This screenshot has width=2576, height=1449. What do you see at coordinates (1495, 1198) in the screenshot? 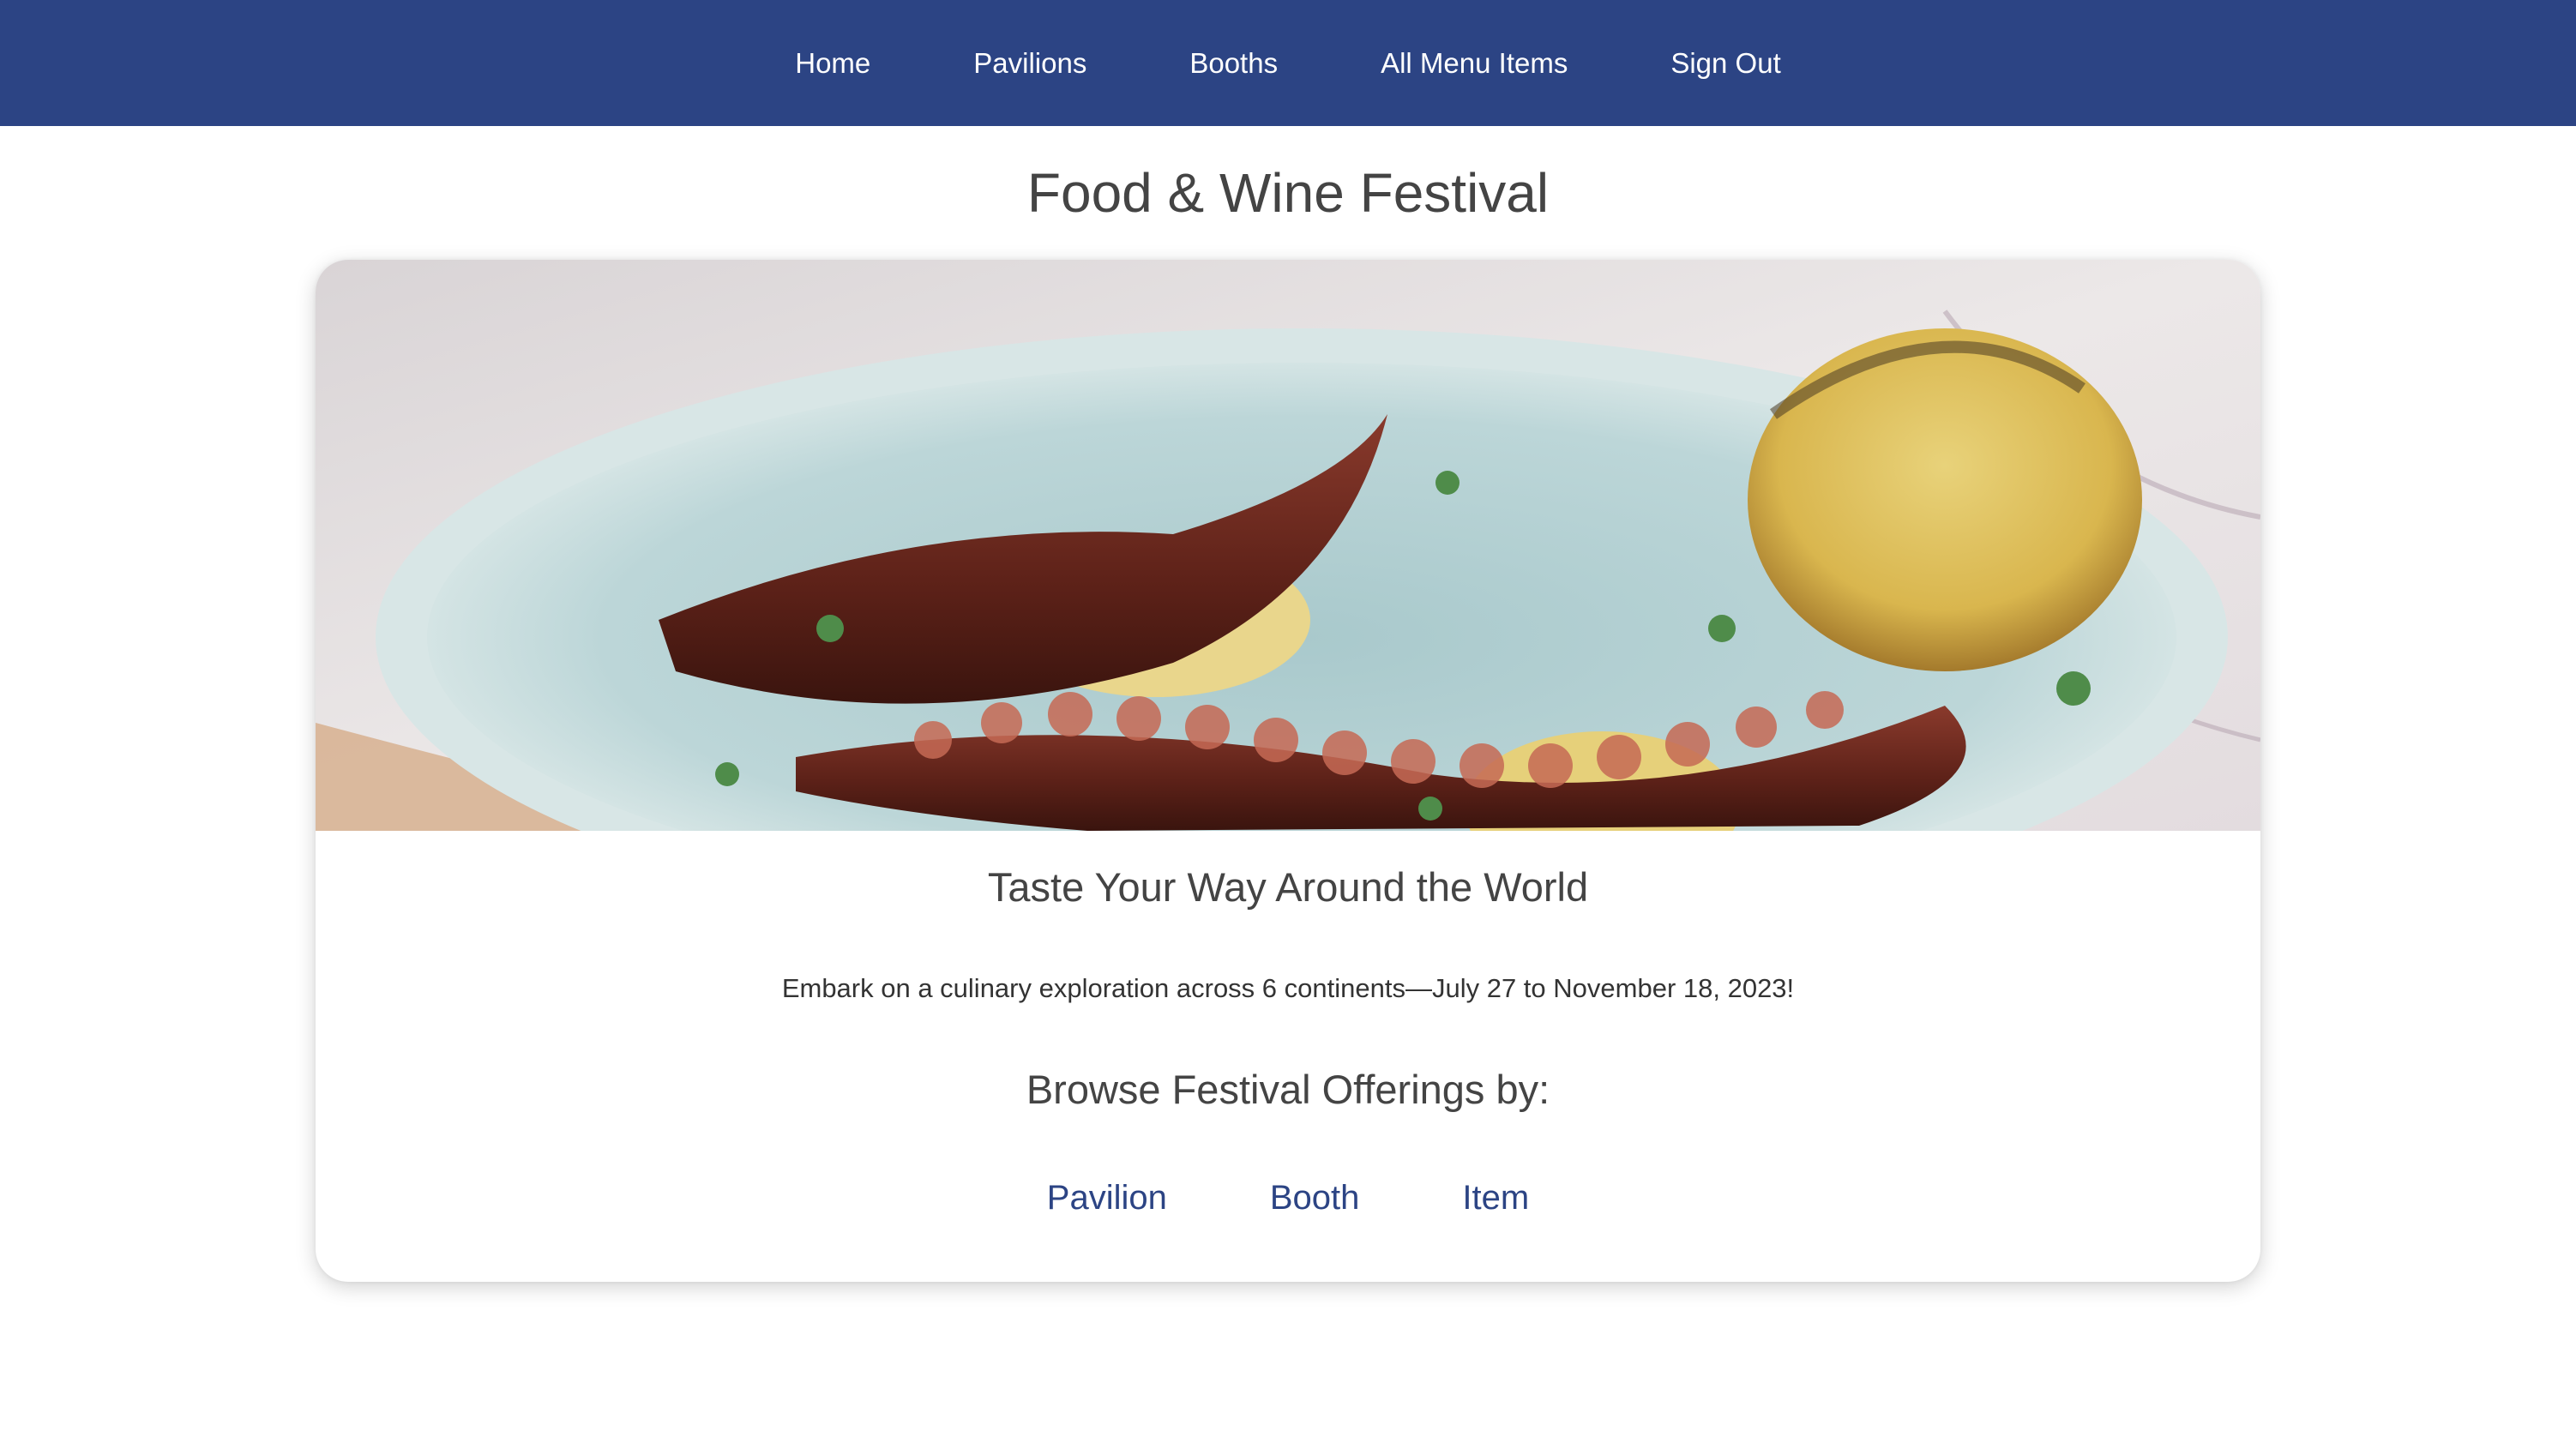
I see `browse-item-link: Item` at bounding box center [1495, 1198].